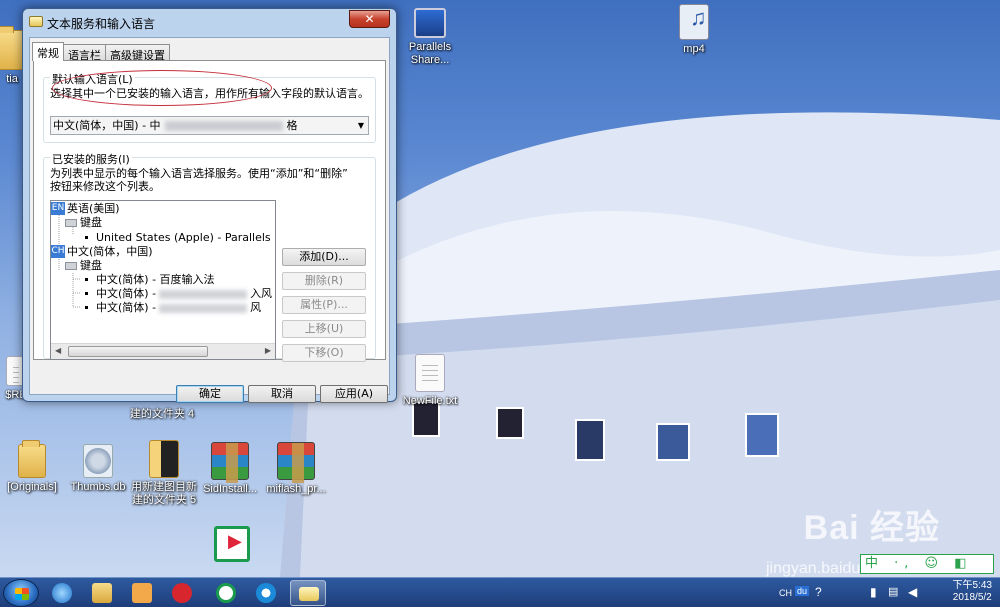  I want to click on desktop-icon-folder4: 建的文件夹 4, so click(162, 414).